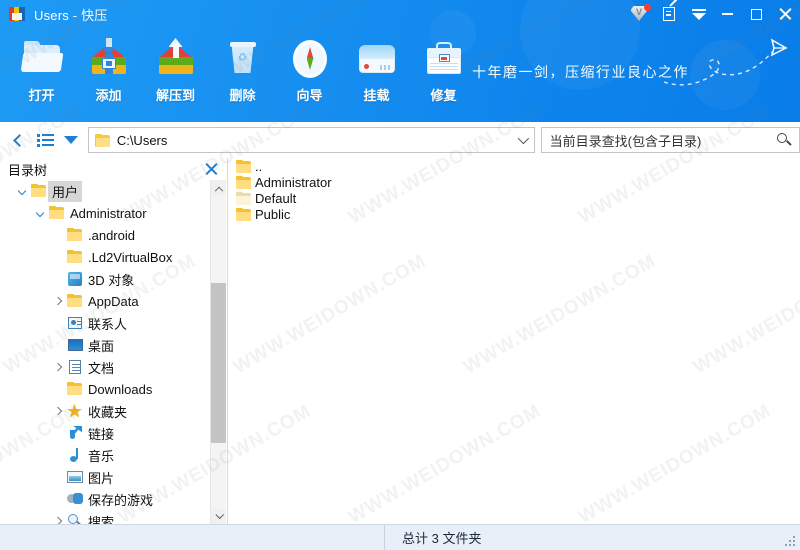 The width and height of the screenshot is (800, 550). Describe the element at coordinates (640, 14) in the screenshot. I see `vip-diamond-icon: V` at that location.